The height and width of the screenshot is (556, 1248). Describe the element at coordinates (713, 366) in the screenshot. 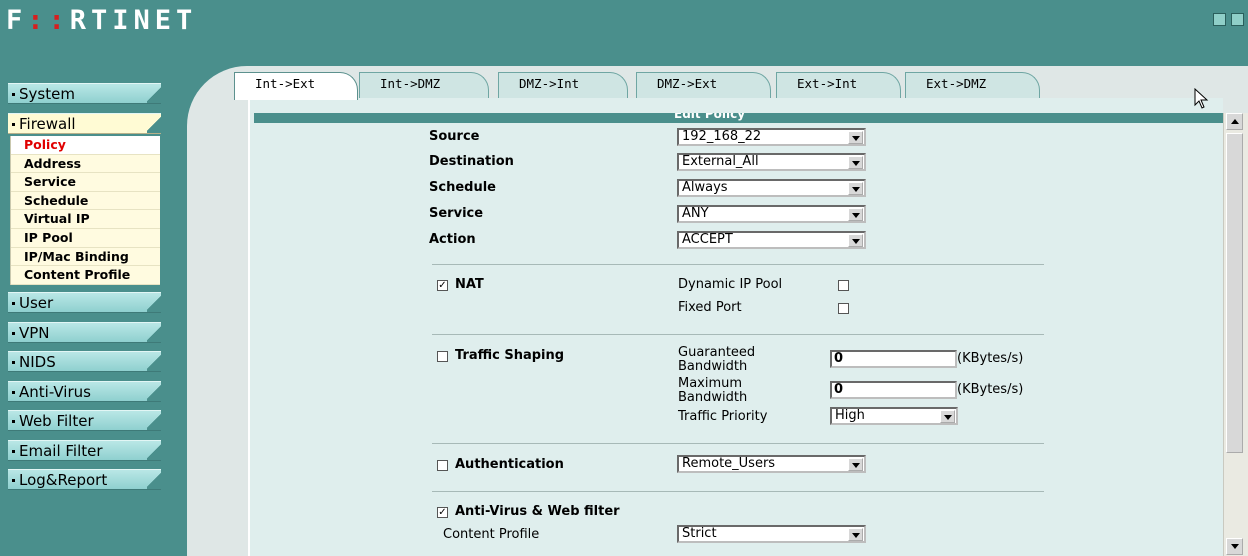

I see `guaranteed-bandwidth-label-line2: Bandwidth` at that location.